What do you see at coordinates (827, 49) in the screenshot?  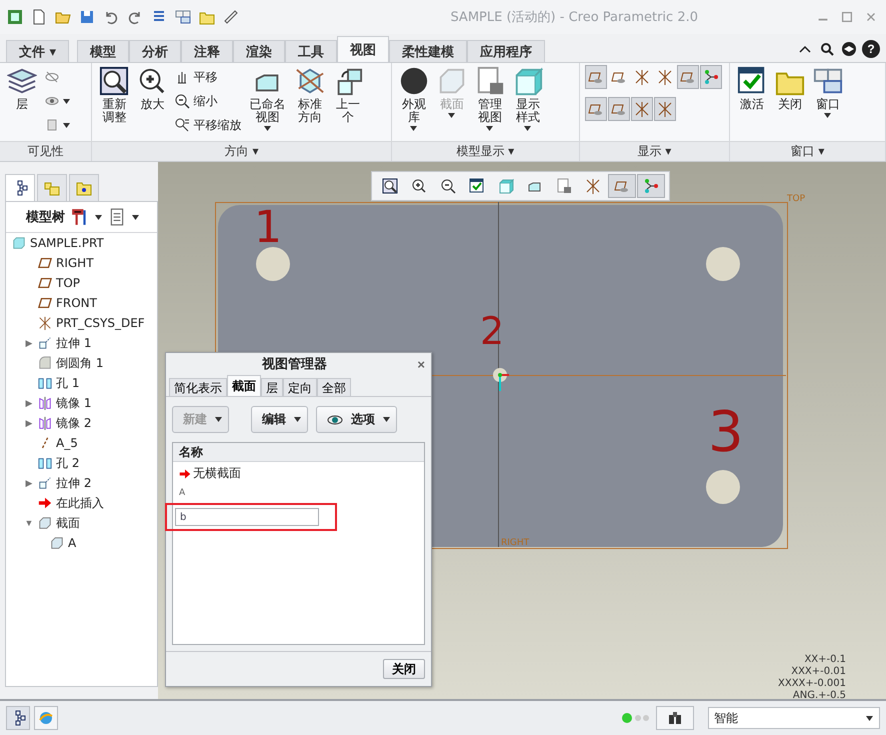 I see `search-icon` at bounding box center [827, 49].